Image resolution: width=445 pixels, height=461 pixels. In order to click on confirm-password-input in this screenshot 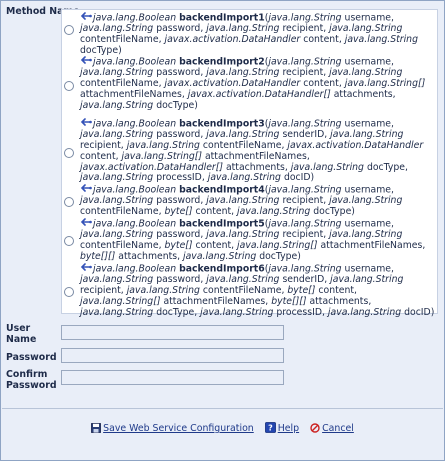, I will do `click(172, 377)`.